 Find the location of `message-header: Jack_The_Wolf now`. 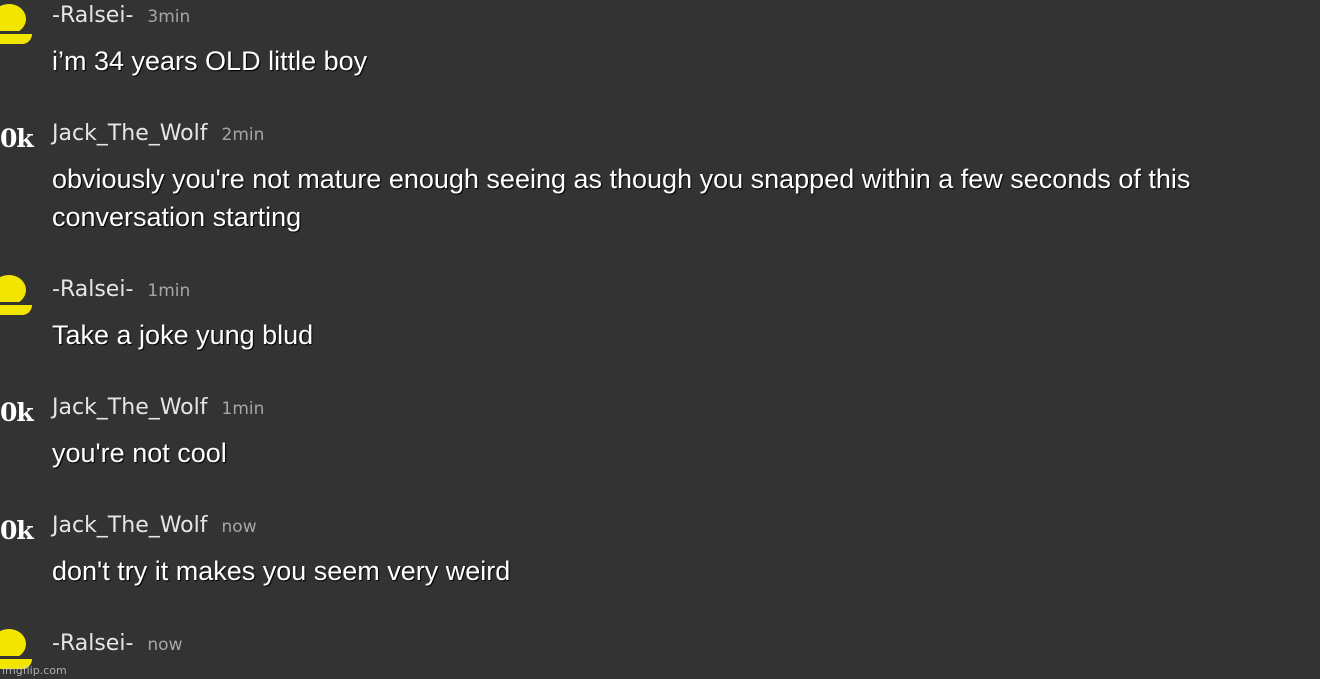

message-header: Jack_The_Wolf now is located at coordinates (154, 527).